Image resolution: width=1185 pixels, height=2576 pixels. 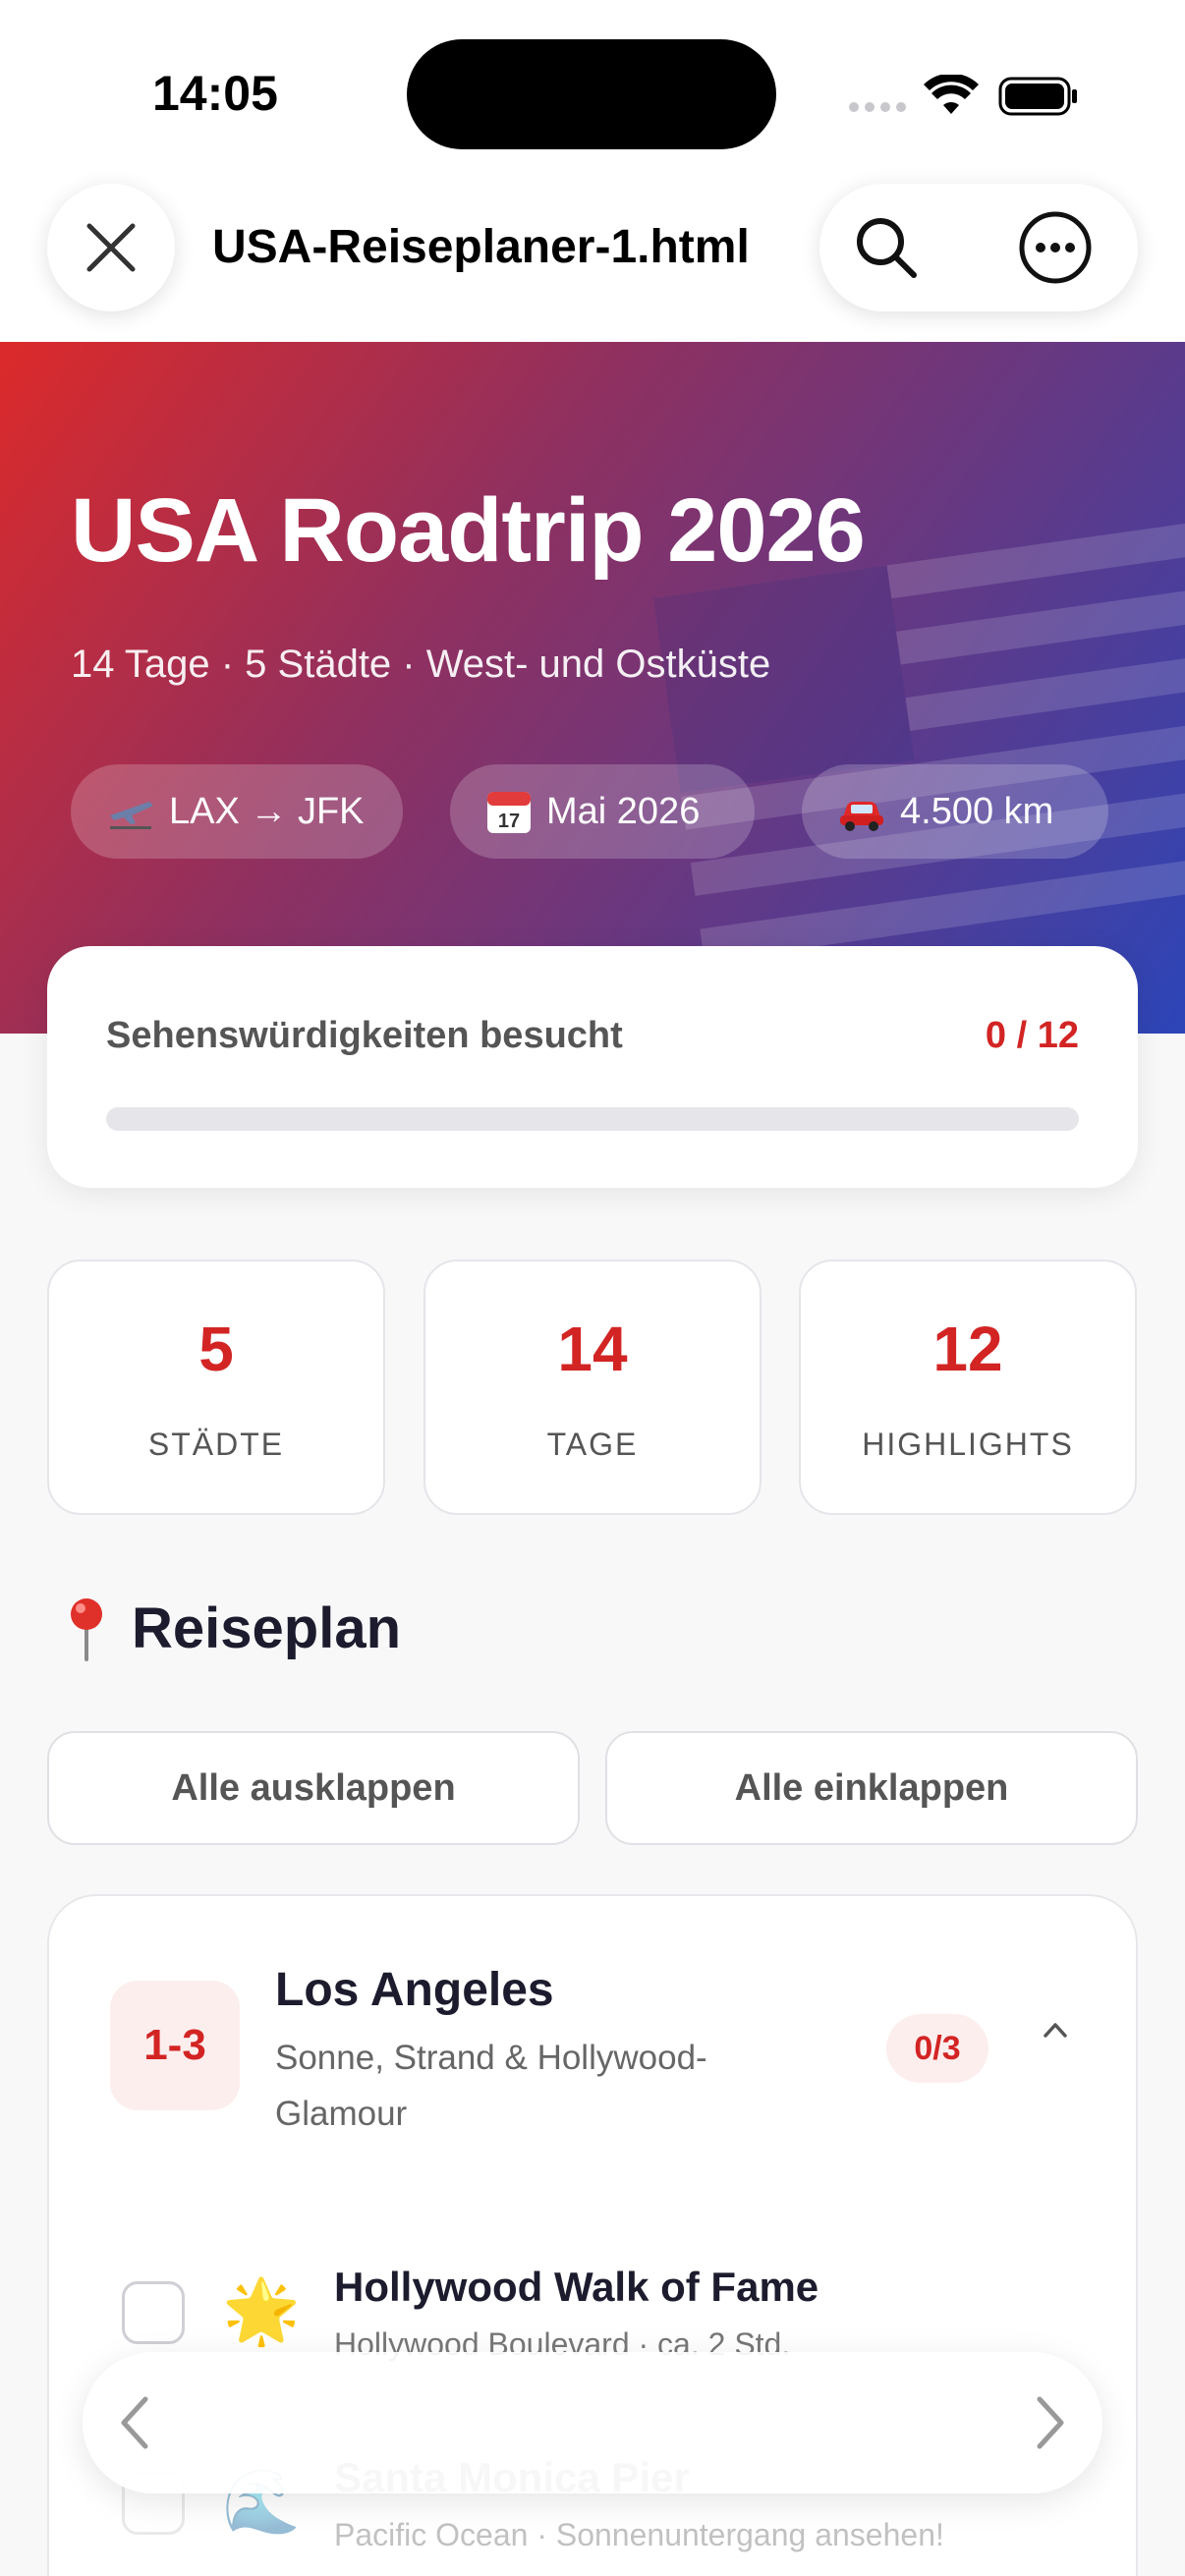 What do you see at coordinates (624, 811) in the screenshot?
I see `date-chip-label: Mai 2026` at bounding box center [624, 811].